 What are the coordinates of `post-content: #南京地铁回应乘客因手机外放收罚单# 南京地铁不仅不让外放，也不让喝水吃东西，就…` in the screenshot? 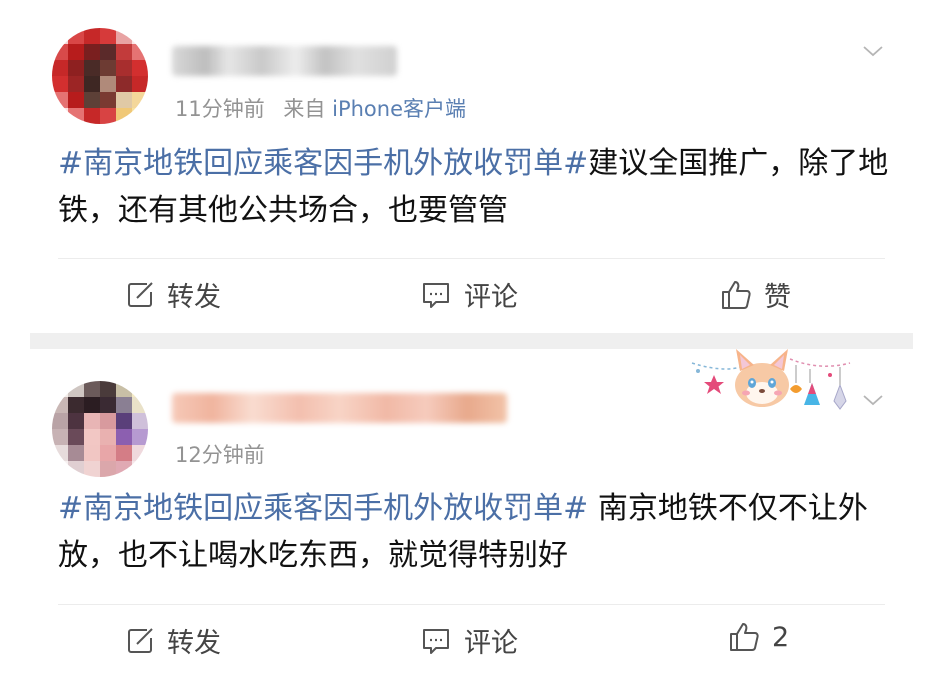 It's located at (476, 532).